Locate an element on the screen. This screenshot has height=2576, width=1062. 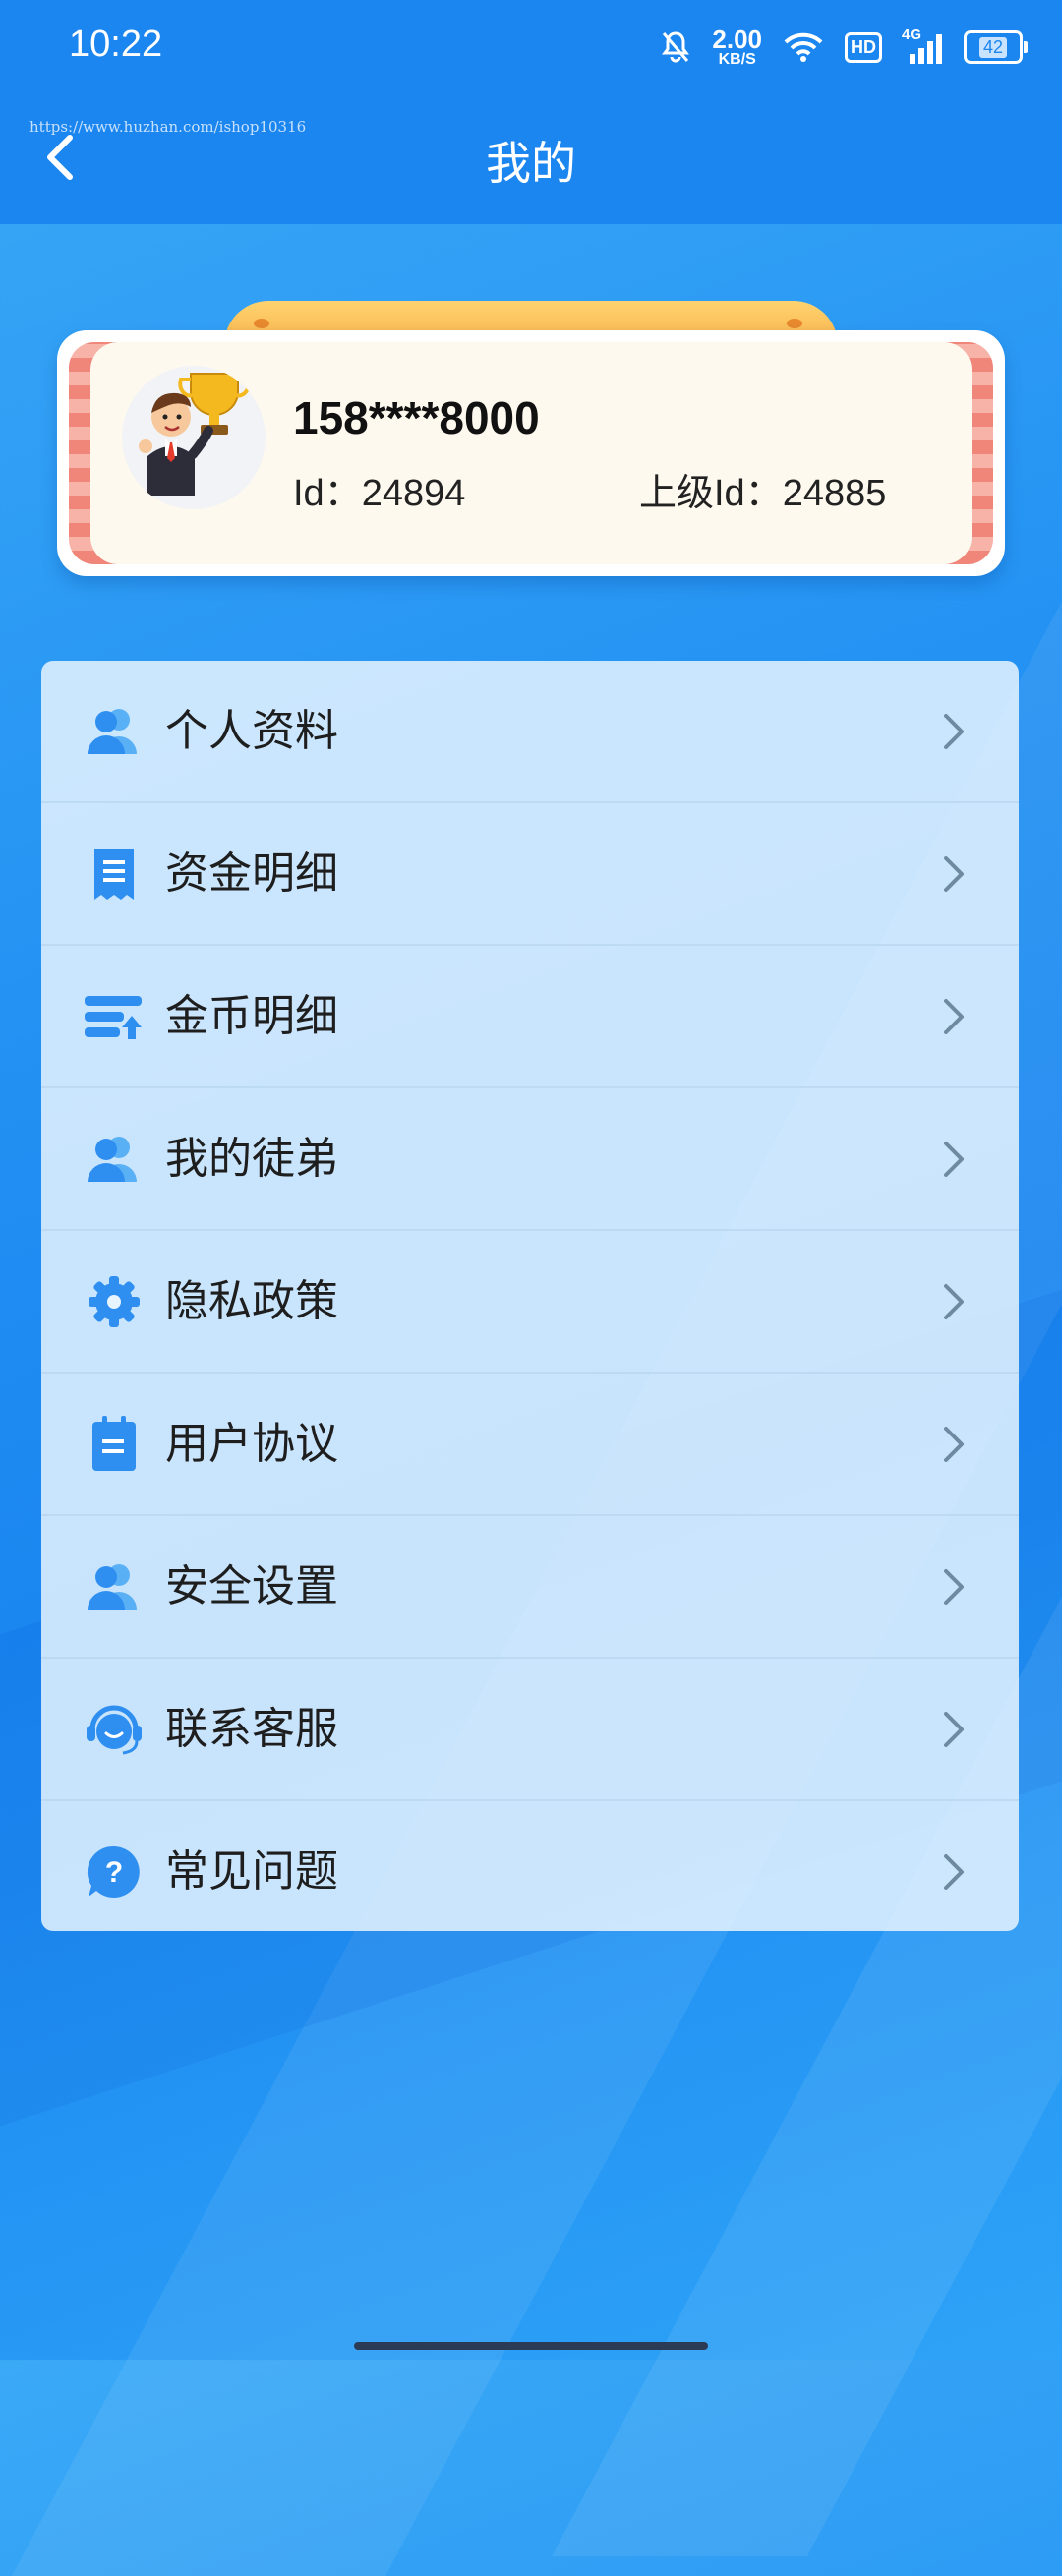
parent-id-value: 24885 is located at coordinates (834, 493).